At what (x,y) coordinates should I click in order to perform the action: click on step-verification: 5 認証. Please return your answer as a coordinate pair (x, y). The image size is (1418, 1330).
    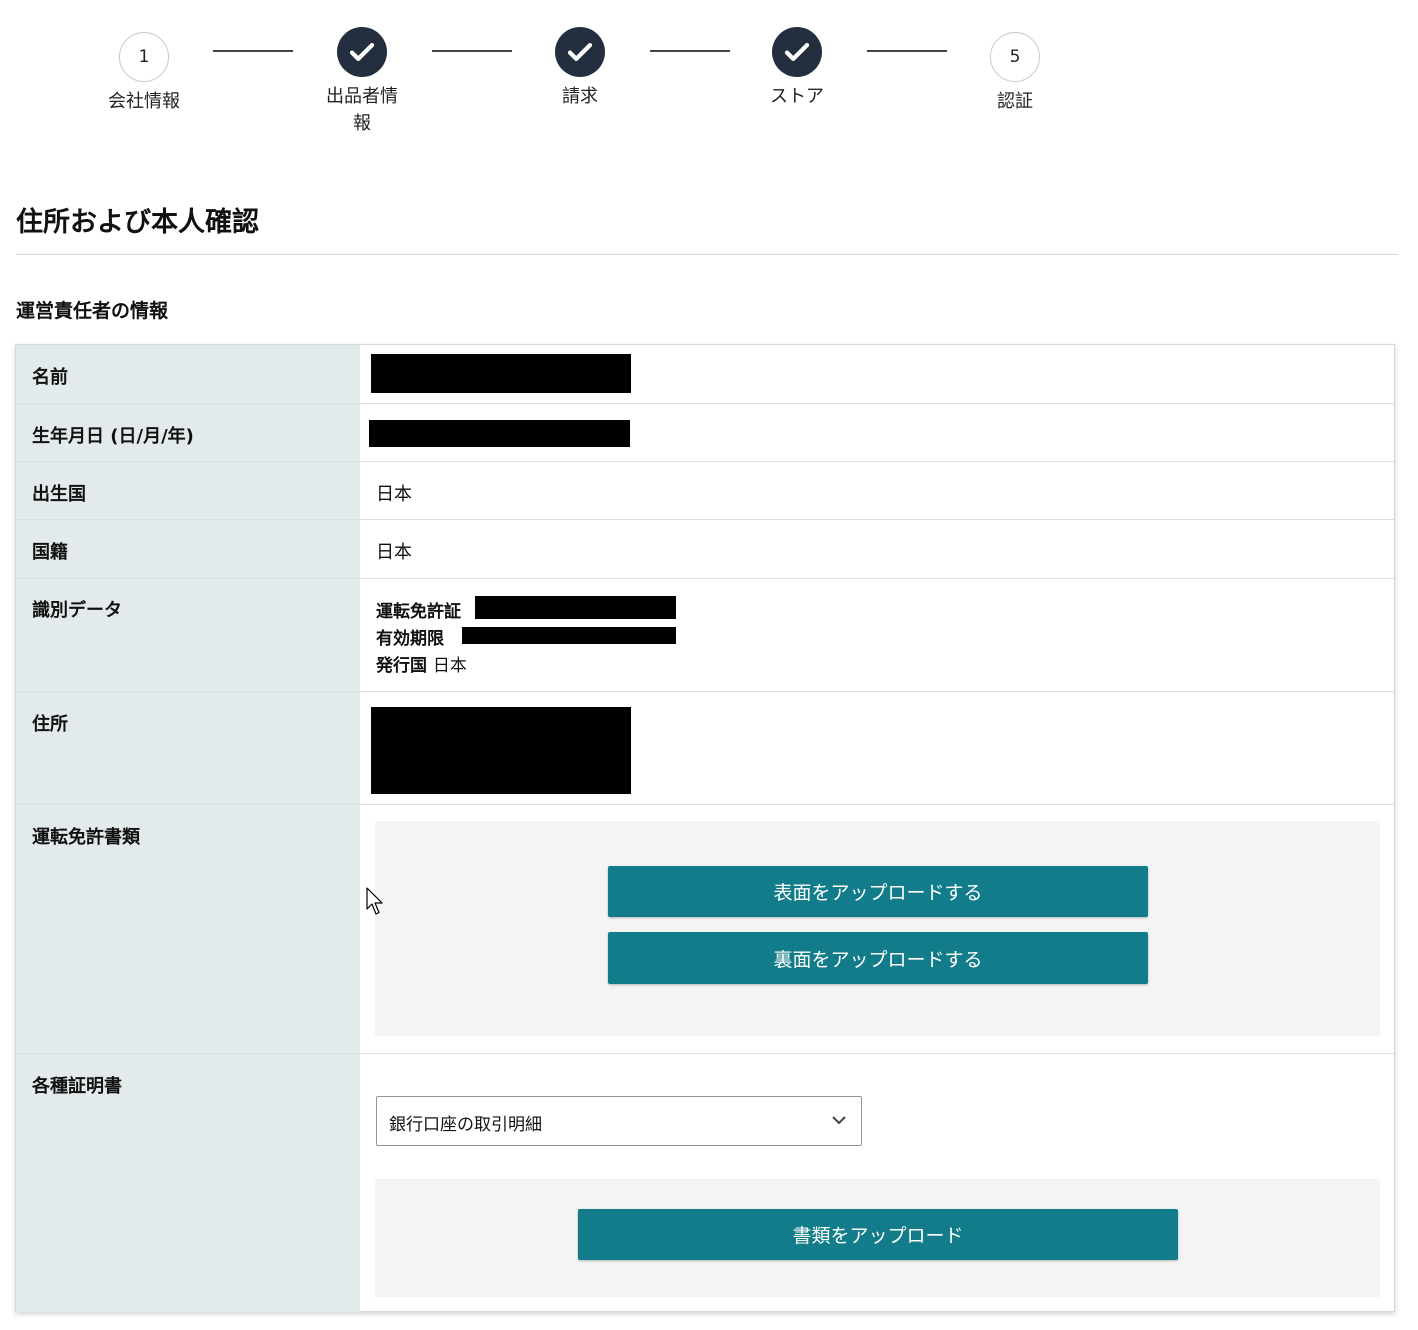
    Looking at the image, I should click on (1015, 73).